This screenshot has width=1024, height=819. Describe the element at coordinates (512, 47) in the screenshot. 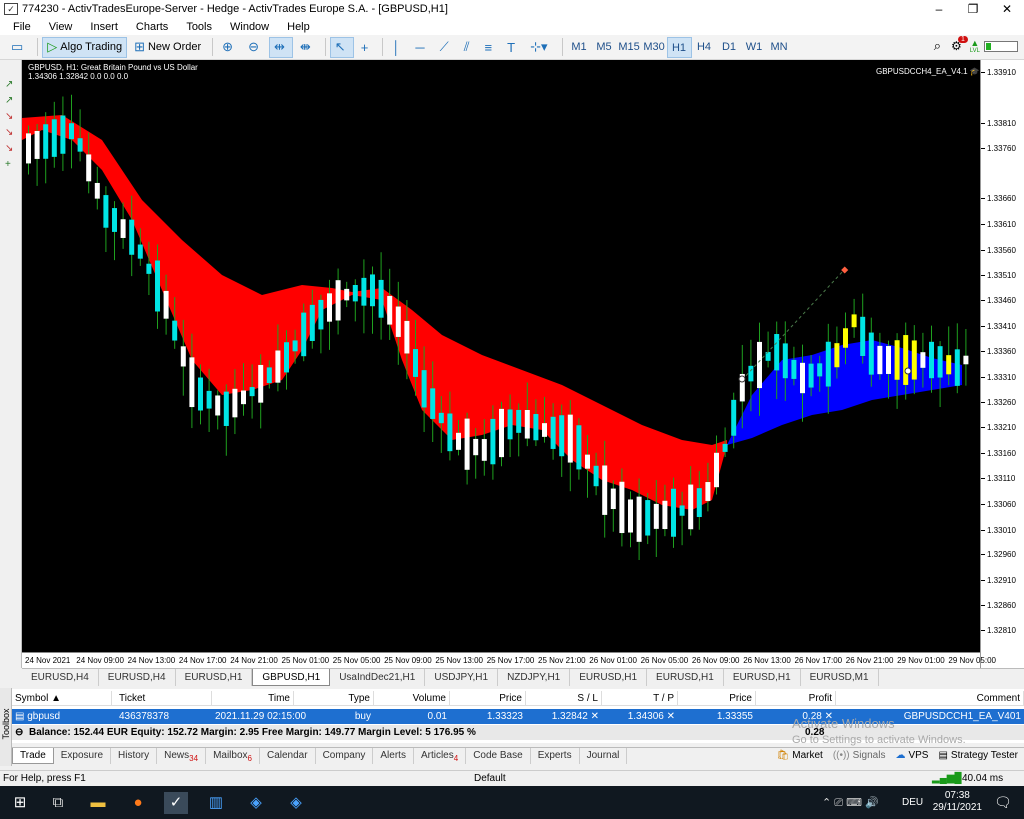

I see `text-label-button: T` at that location.